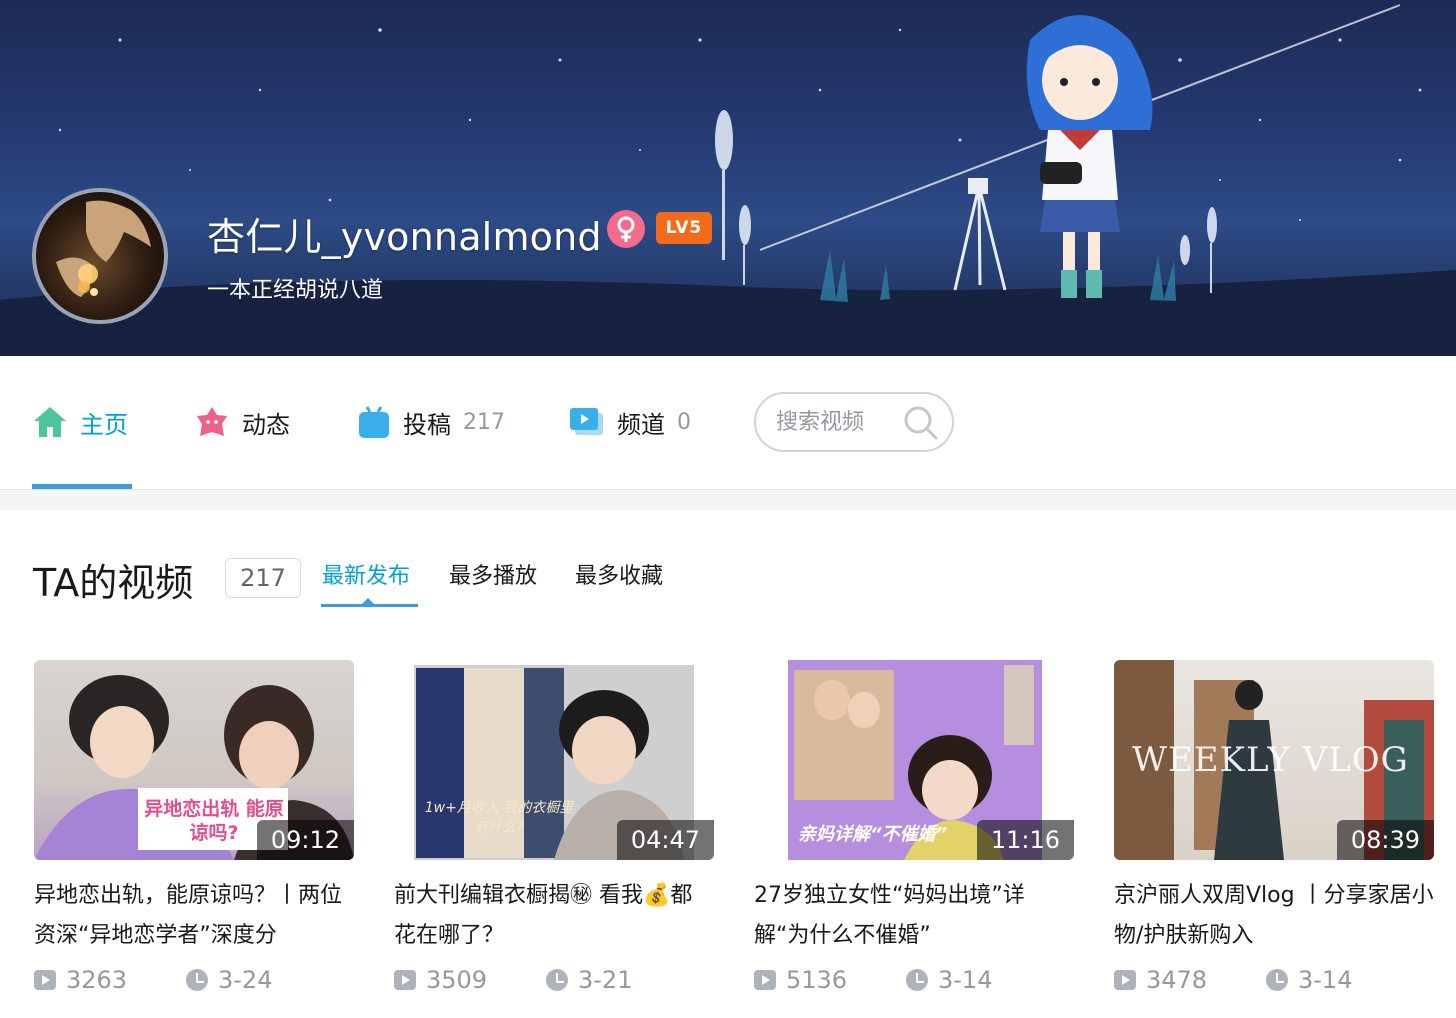  I want to click on tab-upload: 投稿 217, so click(431, 422).